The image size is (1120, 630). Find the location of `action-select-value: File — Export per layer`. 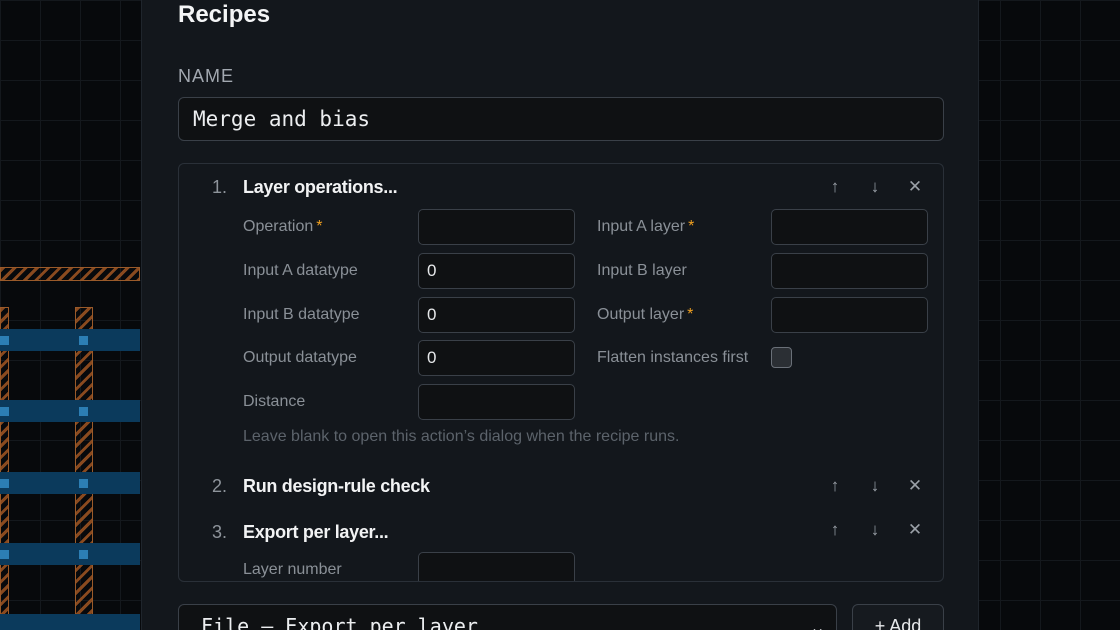

action-select-value: File — Export per layer is located at coordinates (339, 622).